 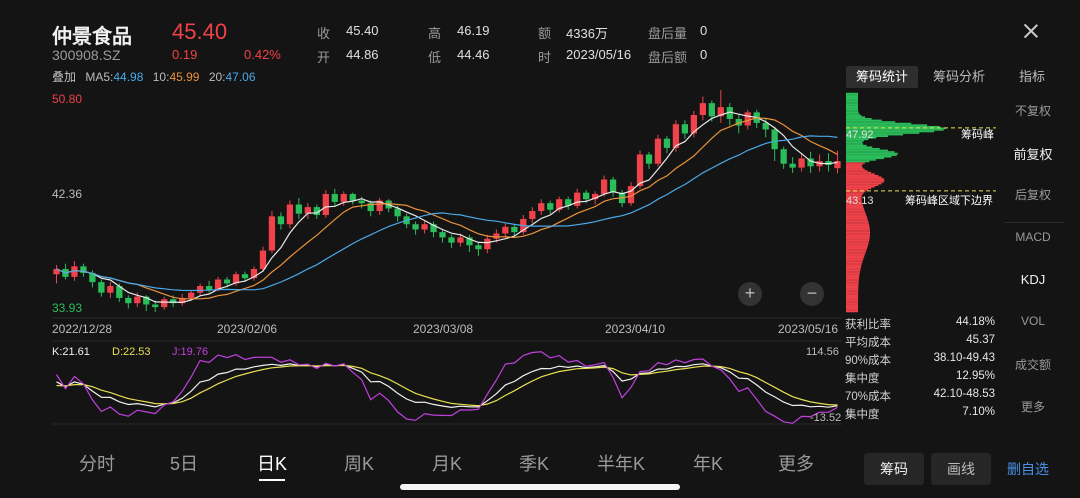 I want to click on tab-quarterly-k: 季K, so click(x=534, y=463).